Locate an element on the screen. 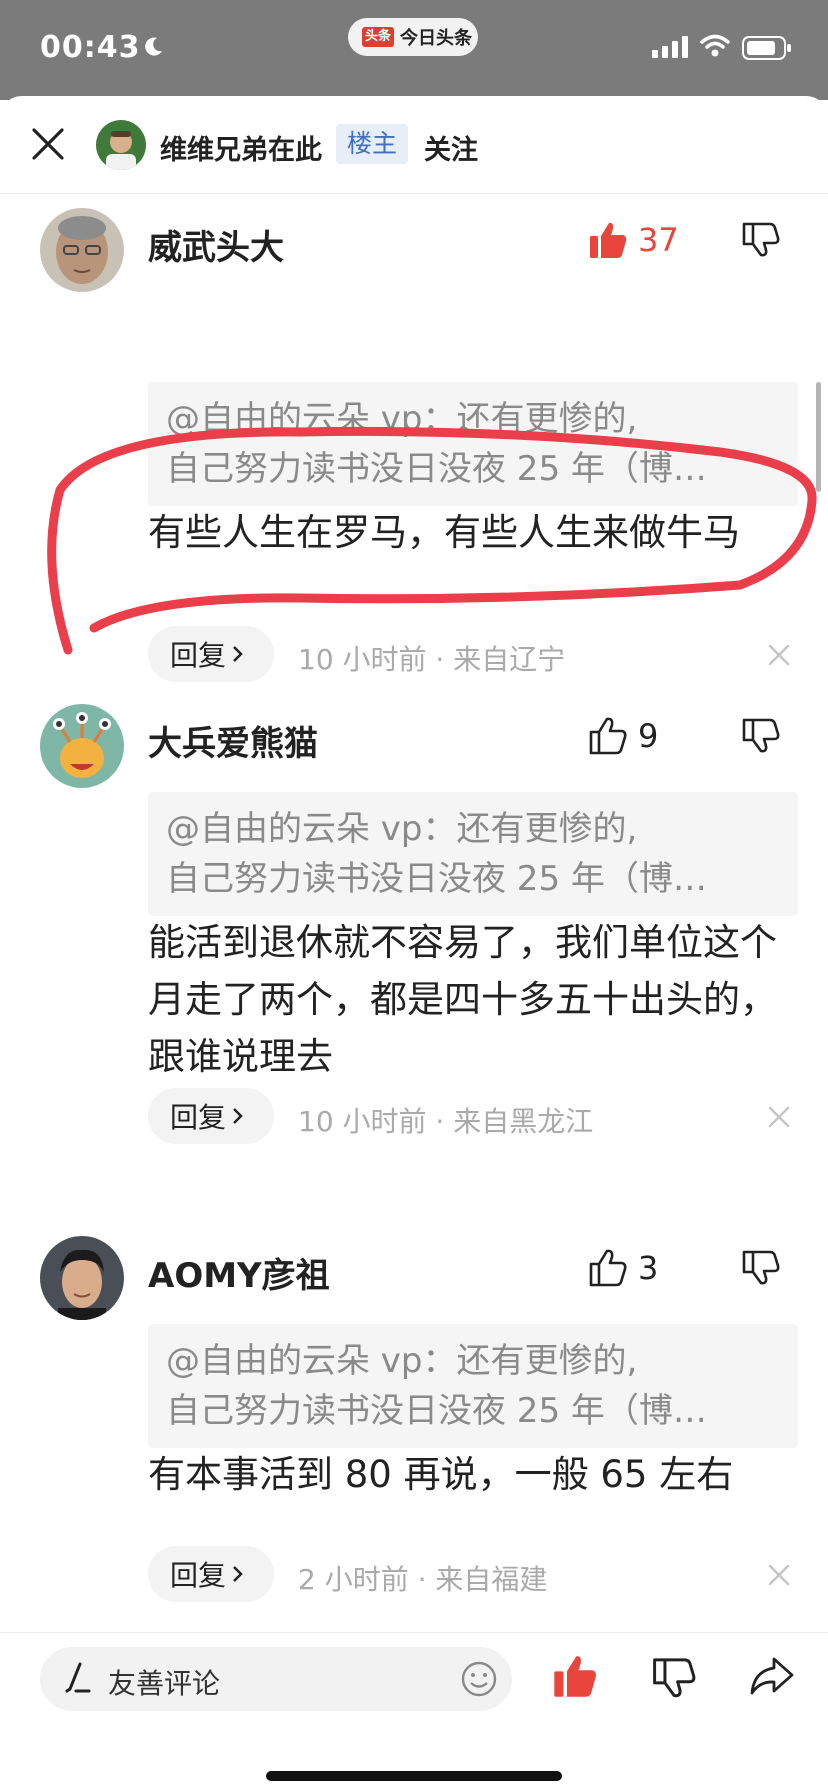 The width and height of the screenshot is (828, 1792). app-indicator: 头条 今日头条 is located at coordinates (413, 37).